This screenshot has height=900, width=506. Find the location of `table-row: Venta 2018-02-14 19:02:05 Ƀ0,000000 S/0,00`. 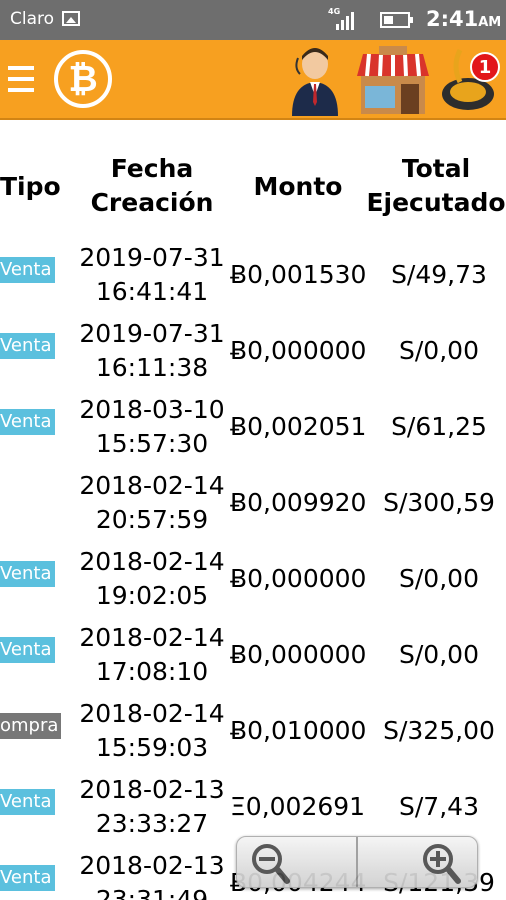

table-row: Venta 2018-02-14 19:02:05 Ƀ0,000000 S/0,00 is located at coordinates (253, 579).